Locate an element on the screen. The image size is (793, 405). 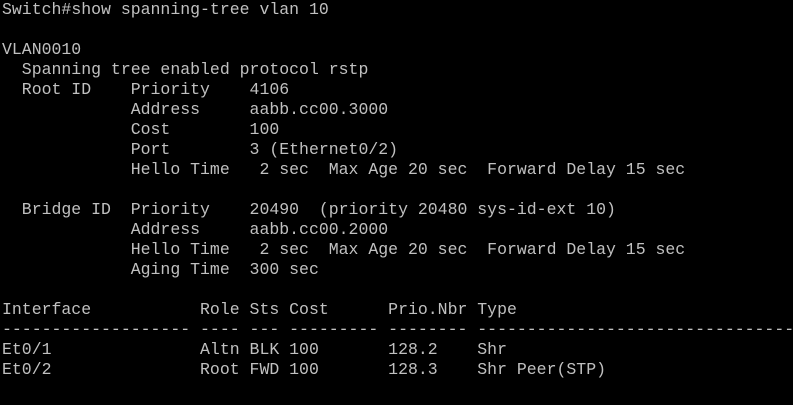
vlan-header: VLAN0010 is located at coordinates (42, 49).